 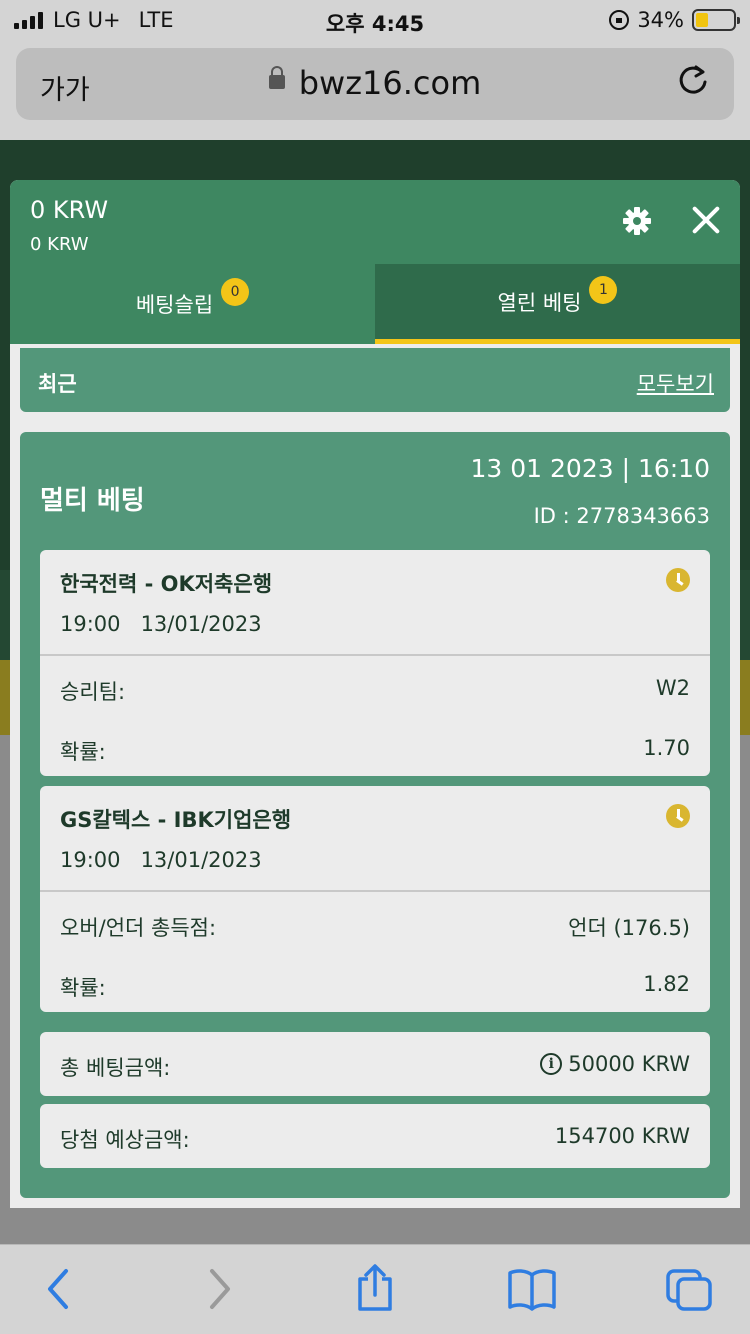 What do you see at coordinates (675, 383) in the screenshot?
I see `view-all-link: 모두보기` at bounding box center [675, 383].